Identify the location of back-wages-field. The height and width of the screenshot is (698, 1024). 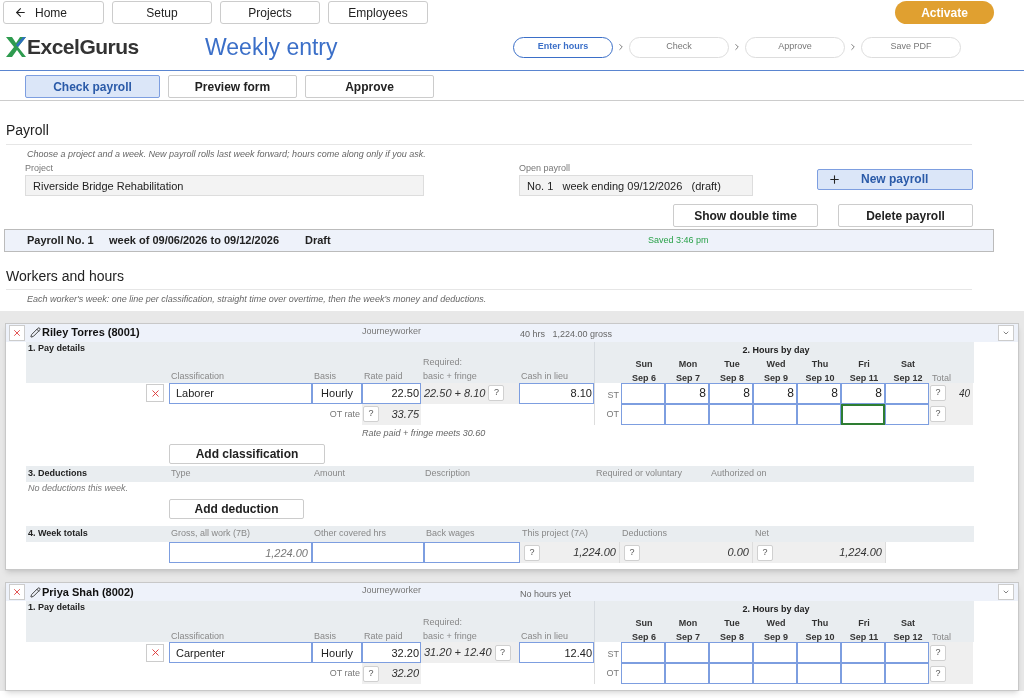
(472, 552).